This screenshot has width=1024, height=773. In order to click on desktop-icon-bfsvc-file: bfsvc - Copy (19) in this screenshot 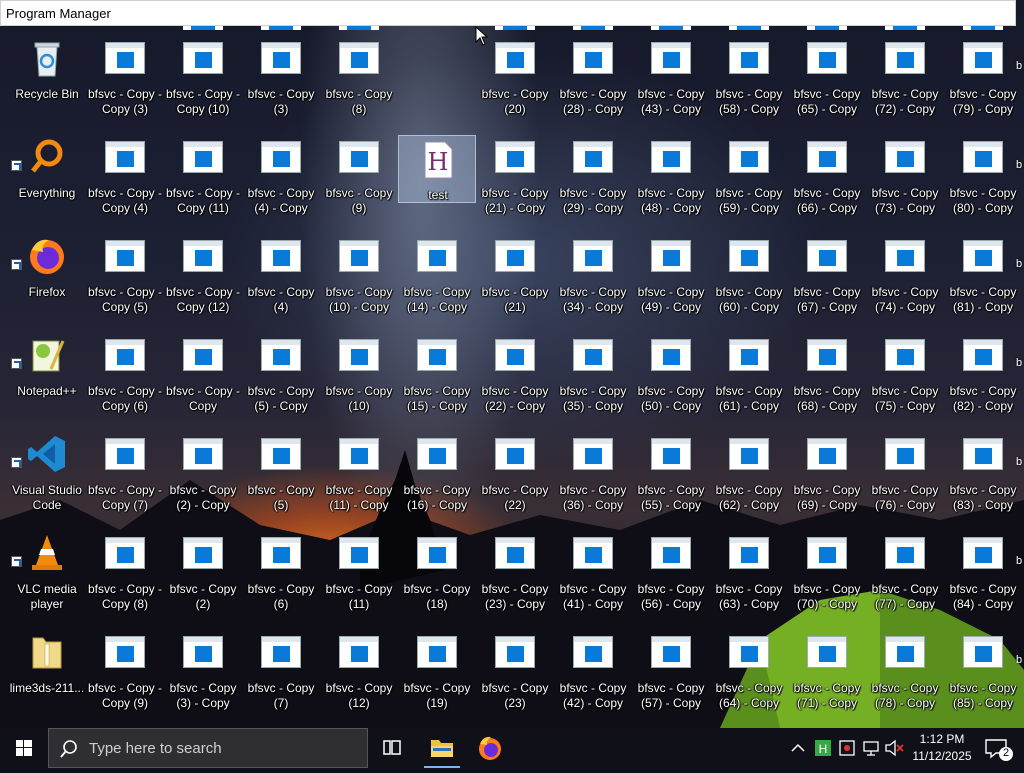, I will do `click(437, 670)`.